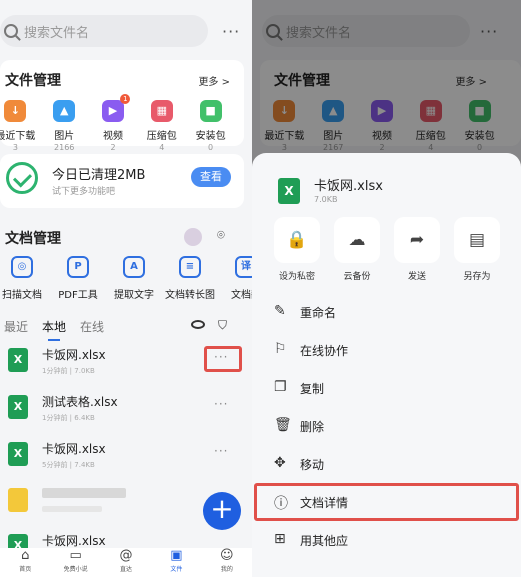  What do you see at coordinates (297, 240) in the screenshot?
I see `lock-icon: 🔒` at bounding box center [297, 240].